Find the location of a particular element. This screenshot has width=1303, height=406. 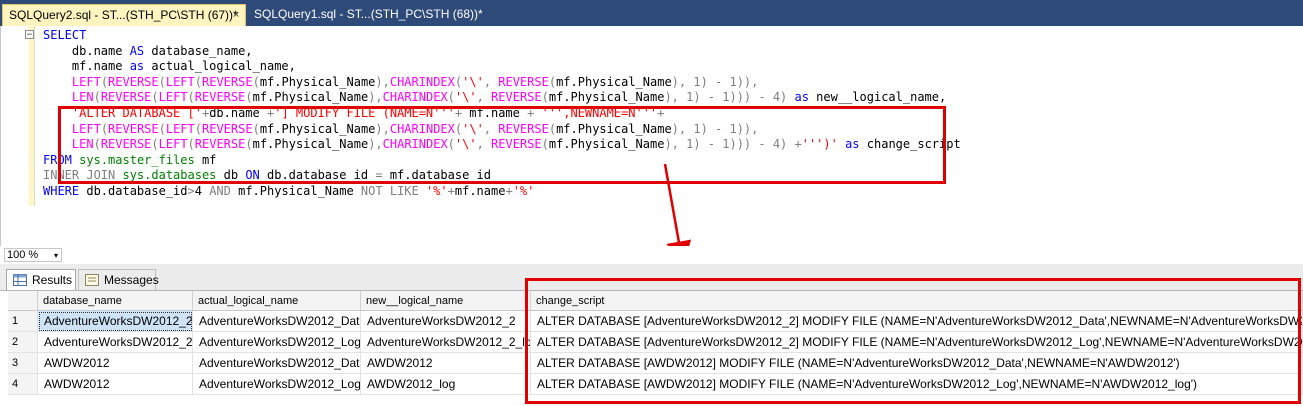

outline-line is located at coordinates (34, 116).